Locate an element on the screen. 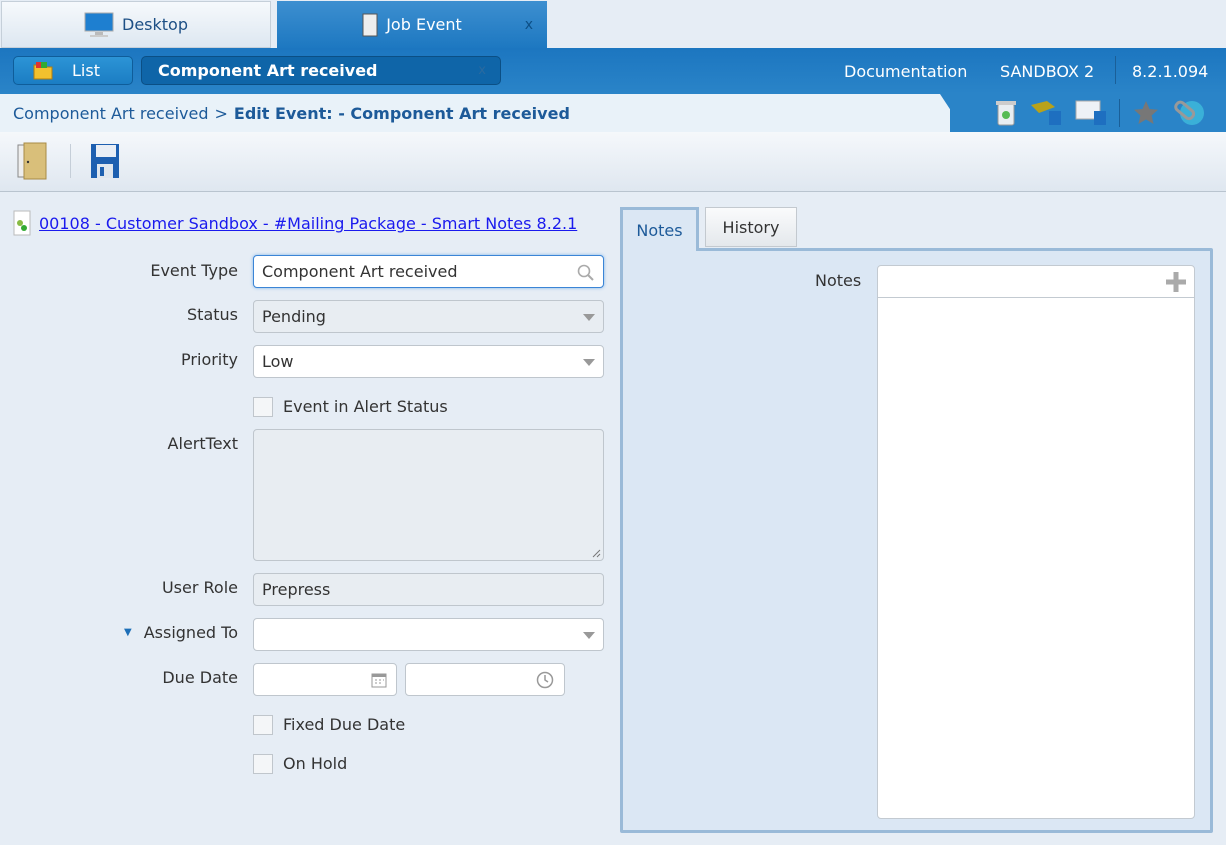  tab-job-event: Job Event x is located at coordinates (412, 24).